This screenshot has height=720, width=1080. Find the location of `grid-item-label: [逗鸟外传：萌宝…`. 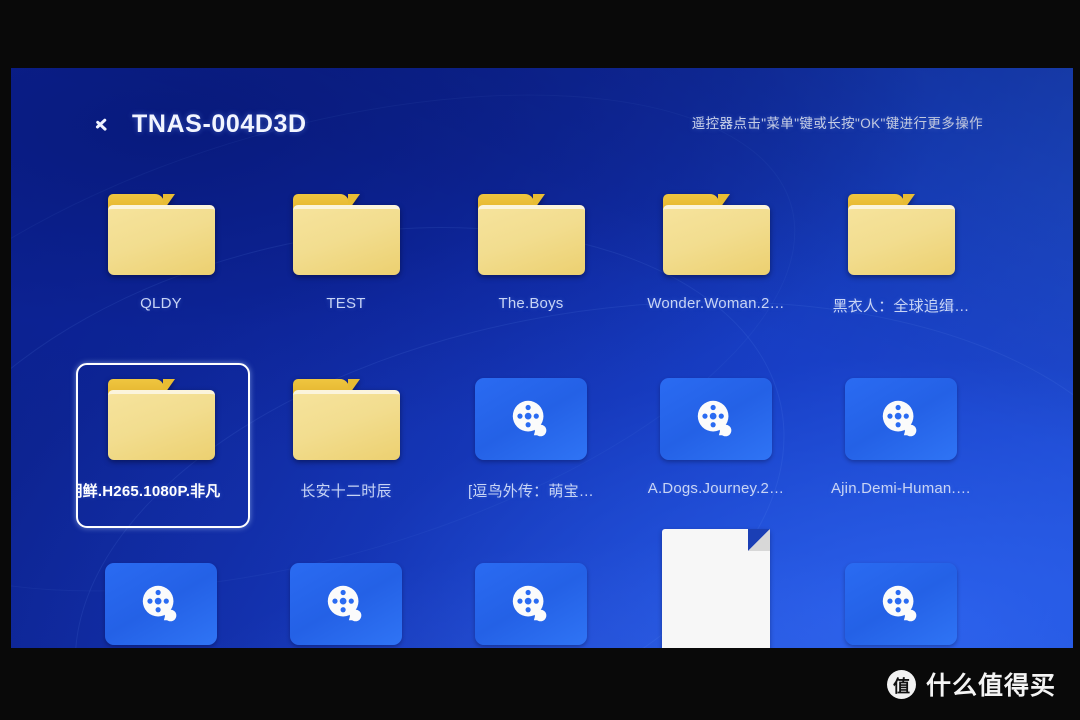

grid-item-label: [逗鸟外传：萌宝… is located at coordinates (531, 491).